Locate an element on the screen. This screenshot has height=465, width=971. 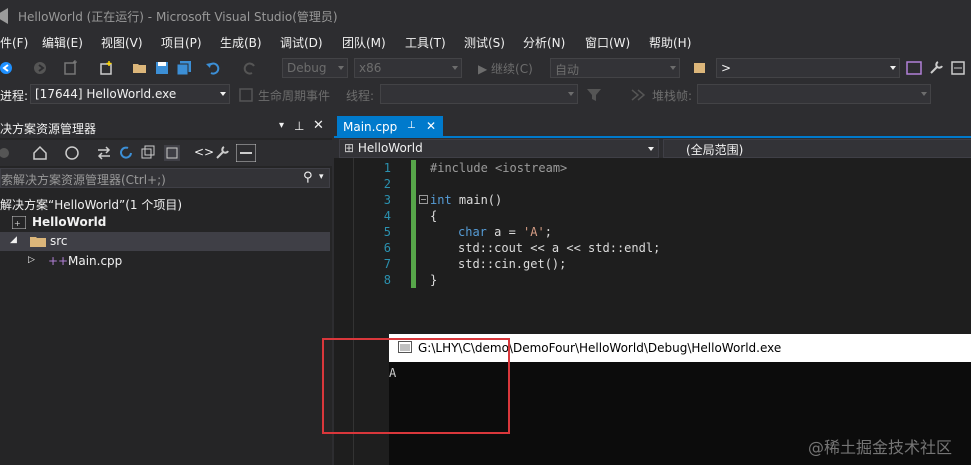
thread-dropdown is located at coordinates (479, 94).